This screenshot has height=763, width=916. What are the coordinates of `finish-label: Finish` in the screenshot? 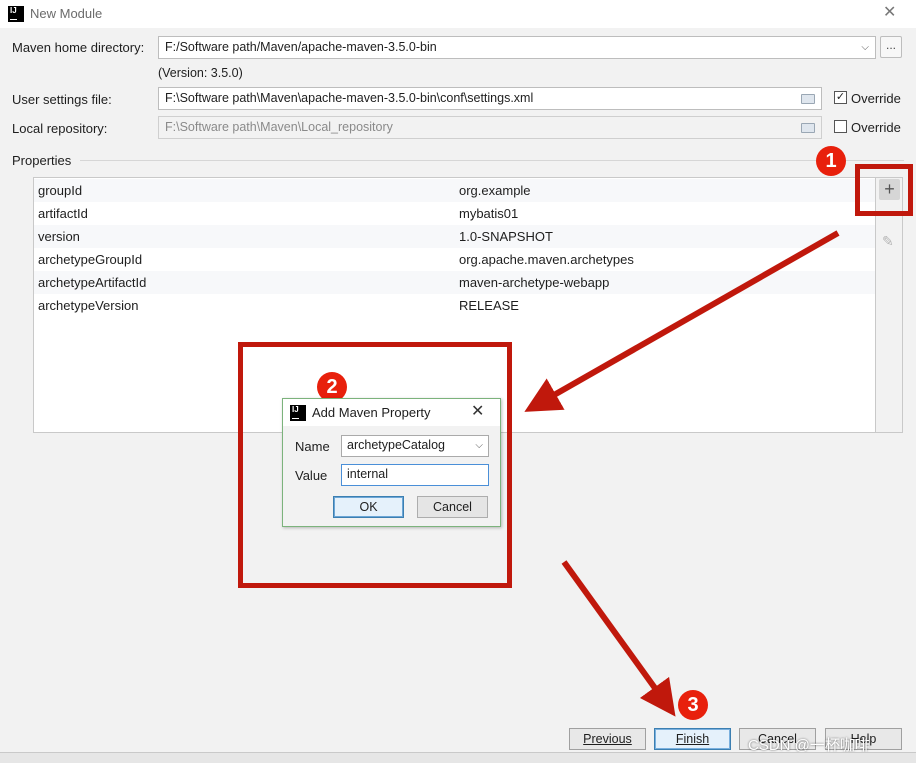 It's located at (692, 739).